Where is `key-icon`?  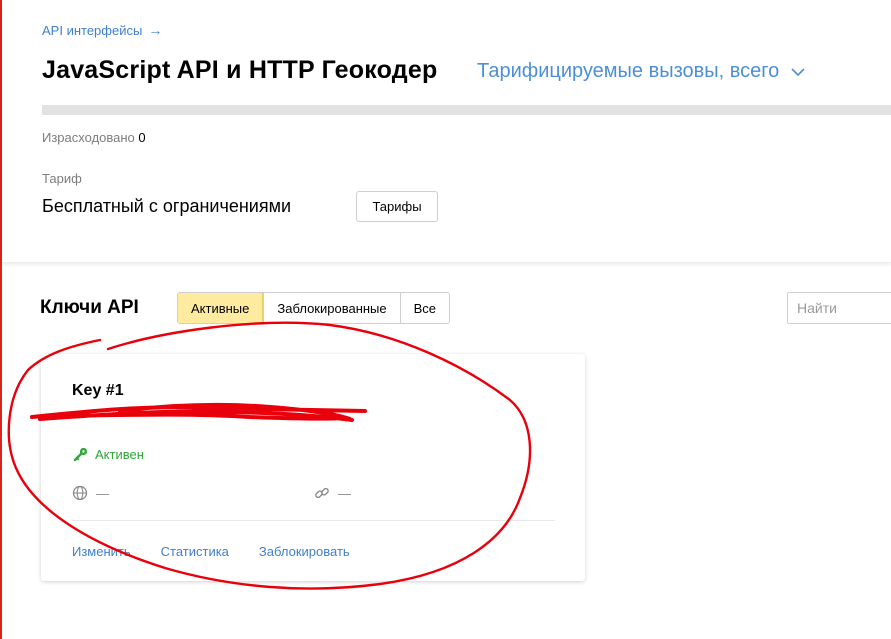
key-icon is located at coordinates (80, 454).